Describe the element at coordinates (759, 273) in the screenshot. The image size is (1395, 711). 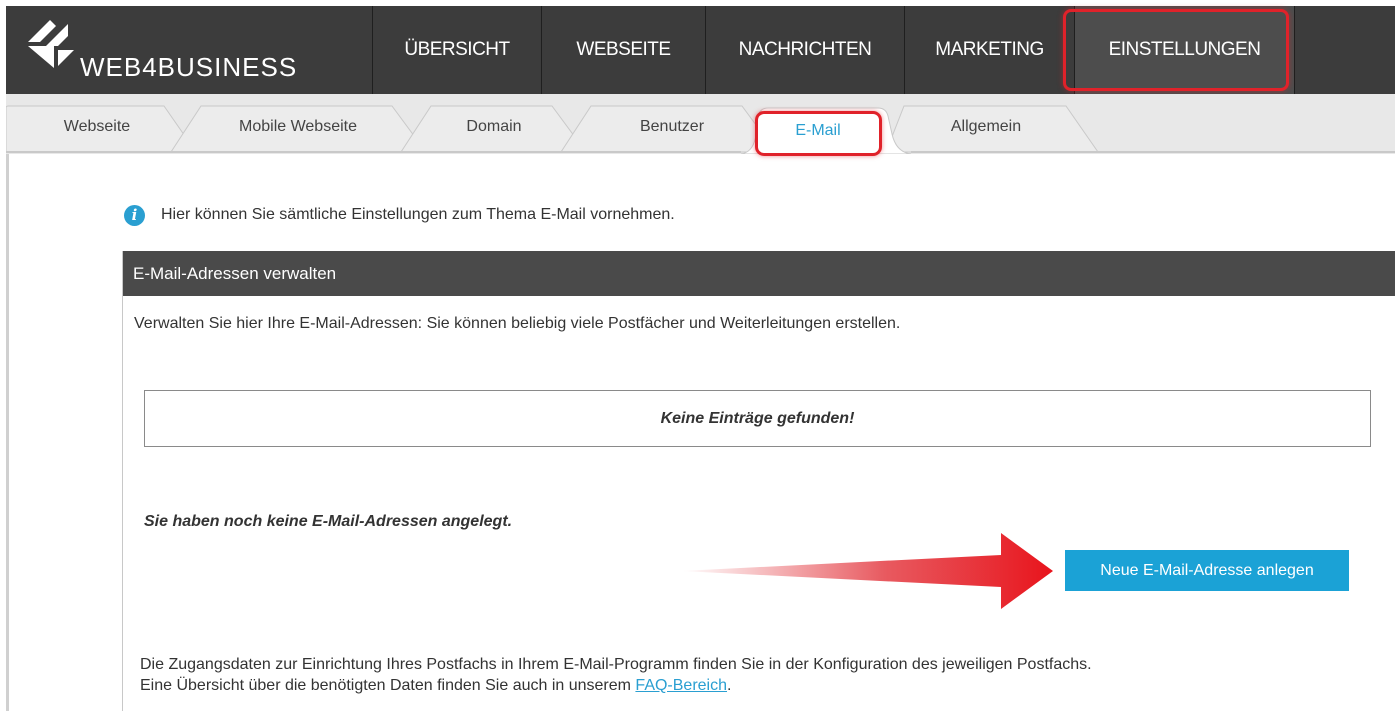
I see `panel-title: E-Mail-Adressen verwalten` at that location.